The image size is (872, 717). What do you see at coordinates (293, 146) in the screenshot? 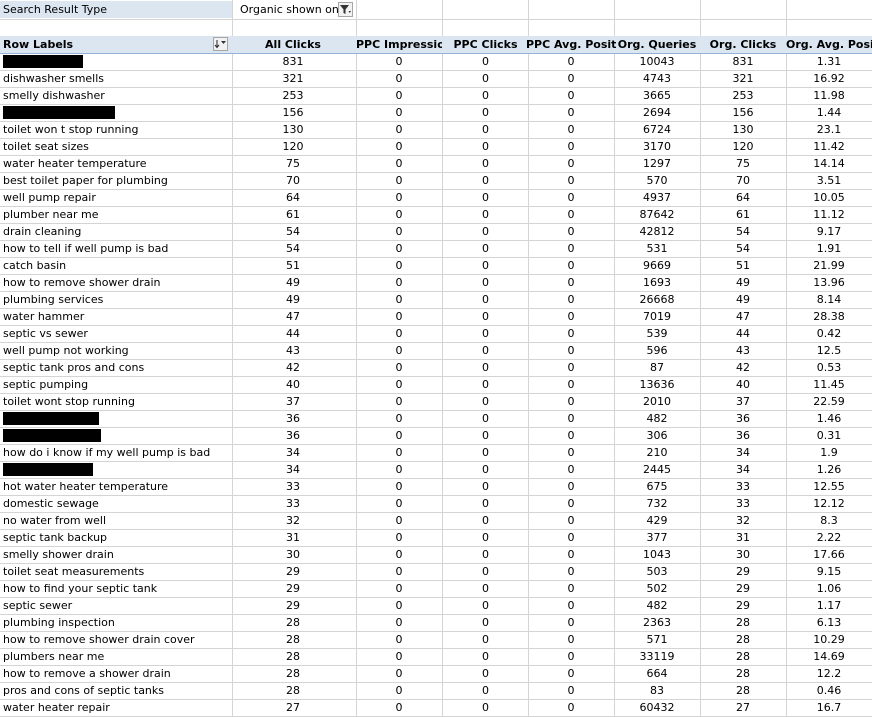
I see `cell-all-clicks: 120` at bounding box center [293, 146].